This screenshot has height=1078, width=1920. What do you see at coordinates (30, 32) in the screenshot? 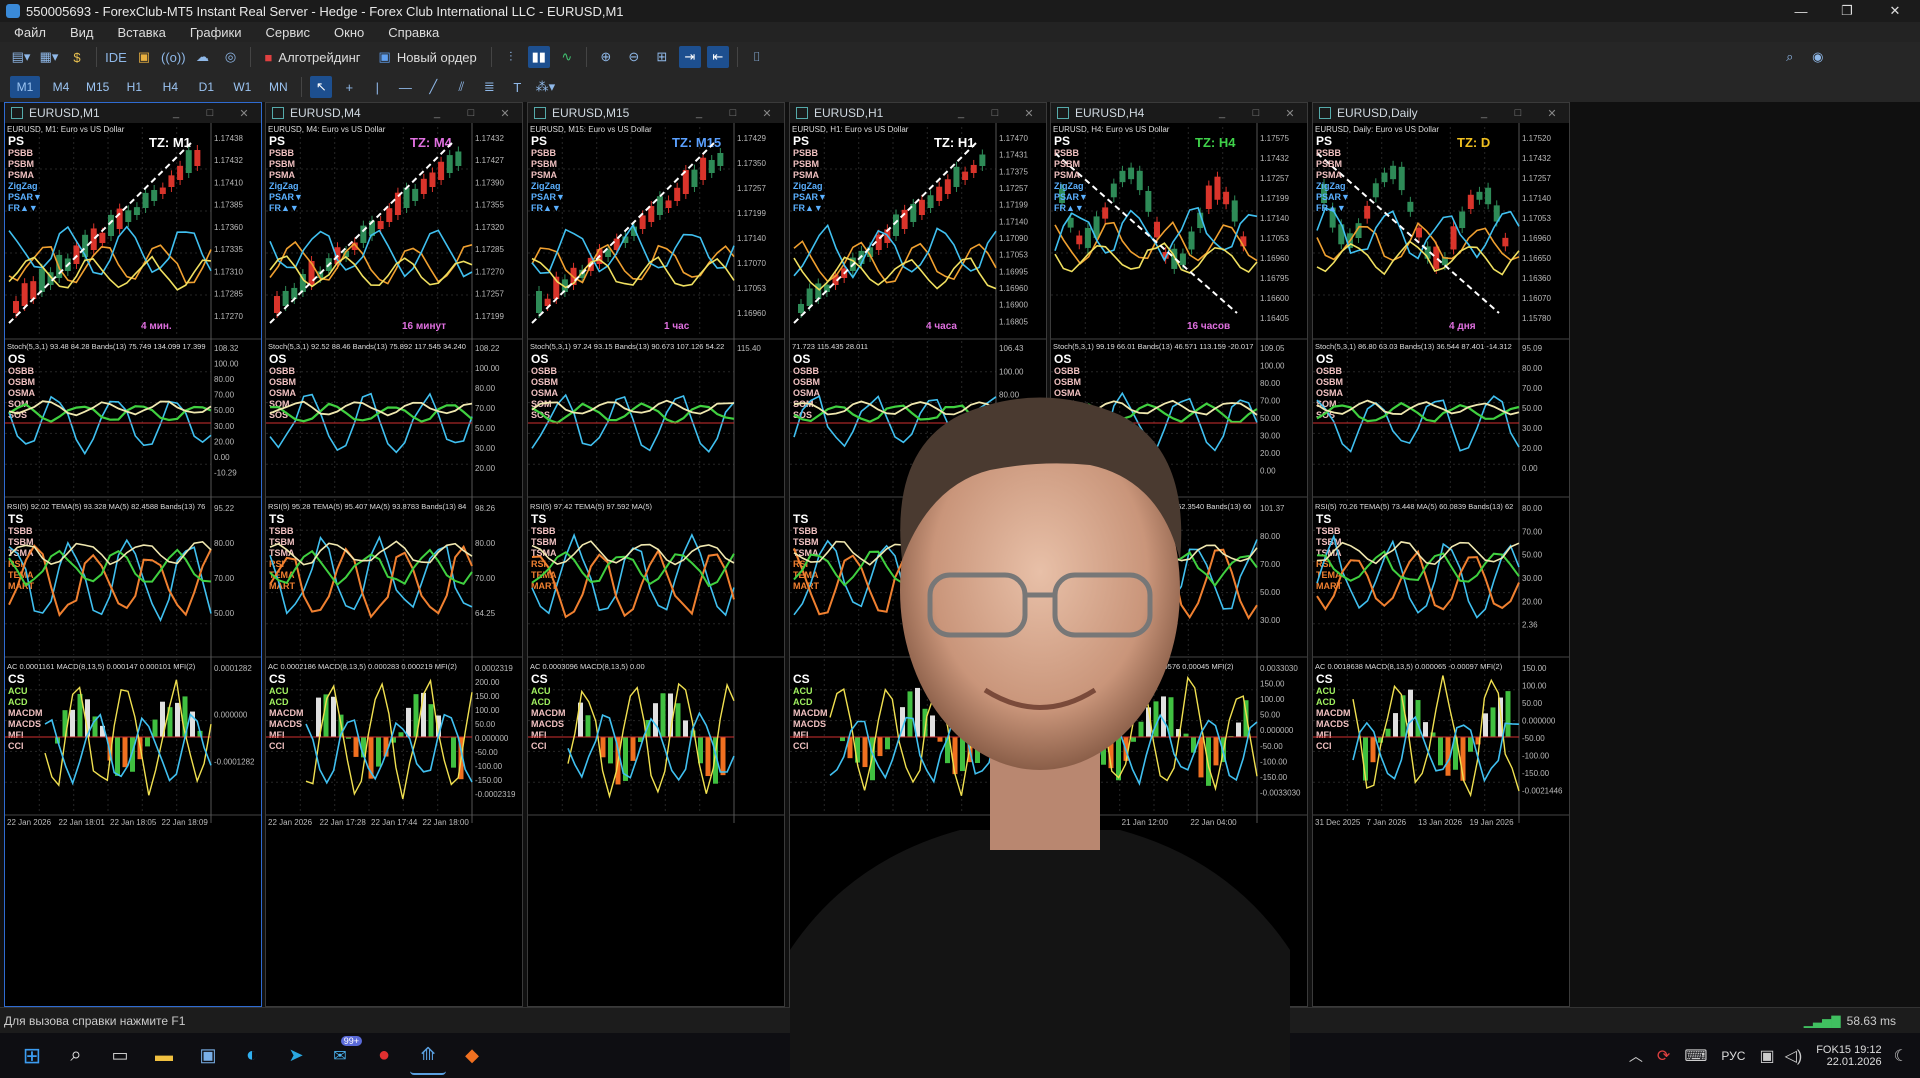
I see `menu-file: Файл` at bounding box center [30, 32].